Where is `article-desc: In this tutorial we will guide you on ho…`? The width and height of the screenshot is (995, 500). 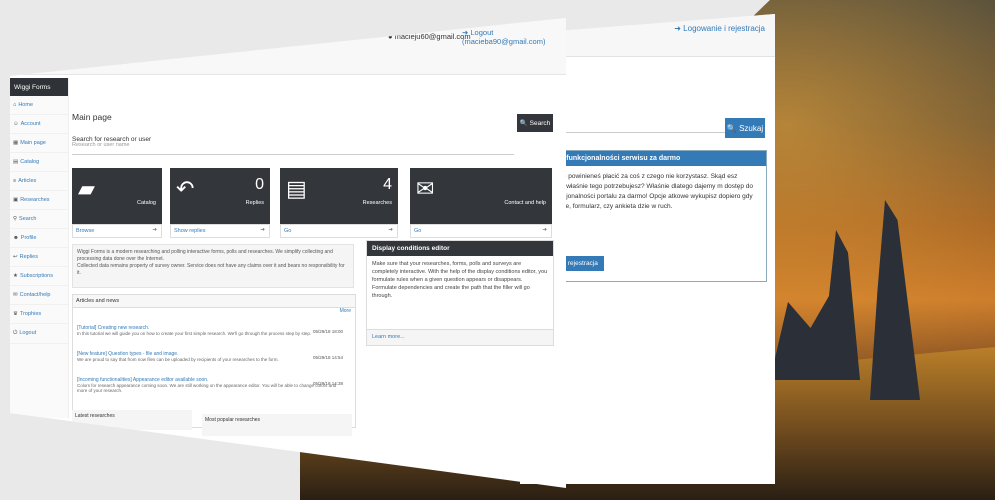 article-desc: In this tutorial we will guide you on ho… is located at coordinates (194, 333).